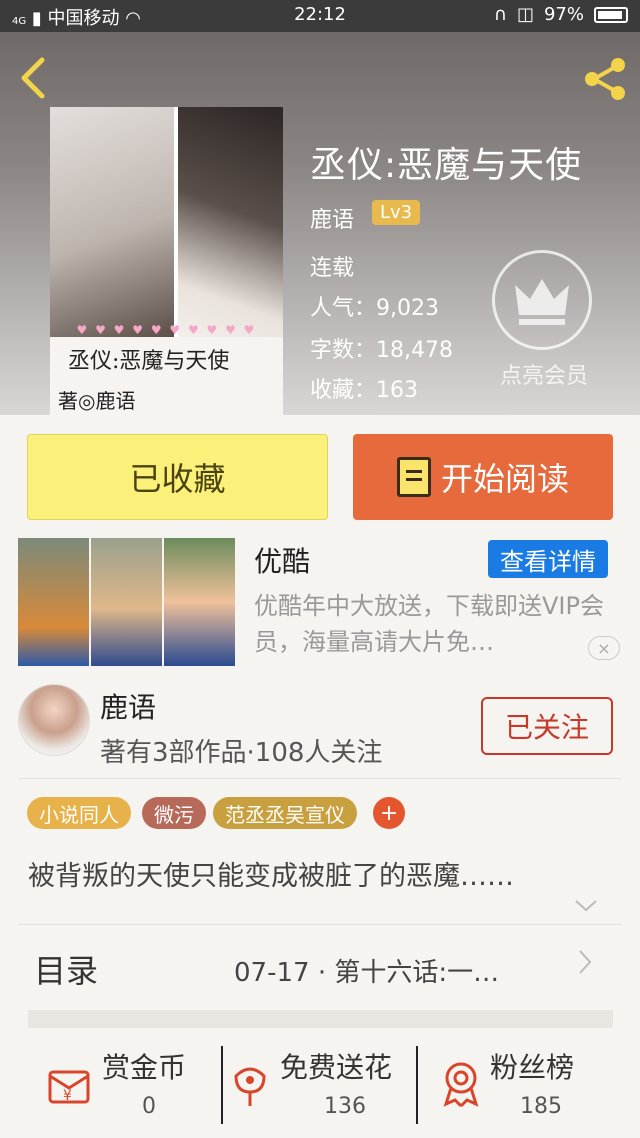 This screenshot has width=640, height=1138. What do you see at coordinates (541, 1106) in the screenshot?
I see `fan-ranking-count: 185` at bounding box center [541, 1106].